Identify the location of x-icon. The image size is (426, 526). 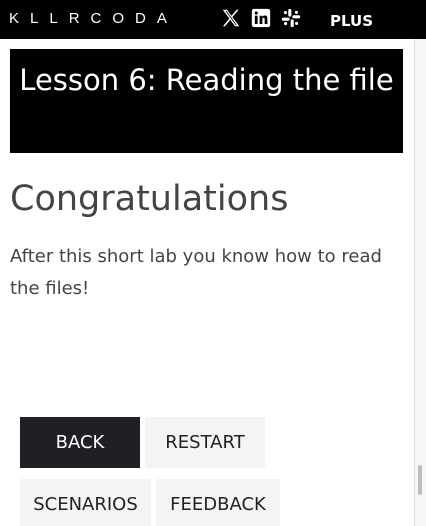
(231, 18).